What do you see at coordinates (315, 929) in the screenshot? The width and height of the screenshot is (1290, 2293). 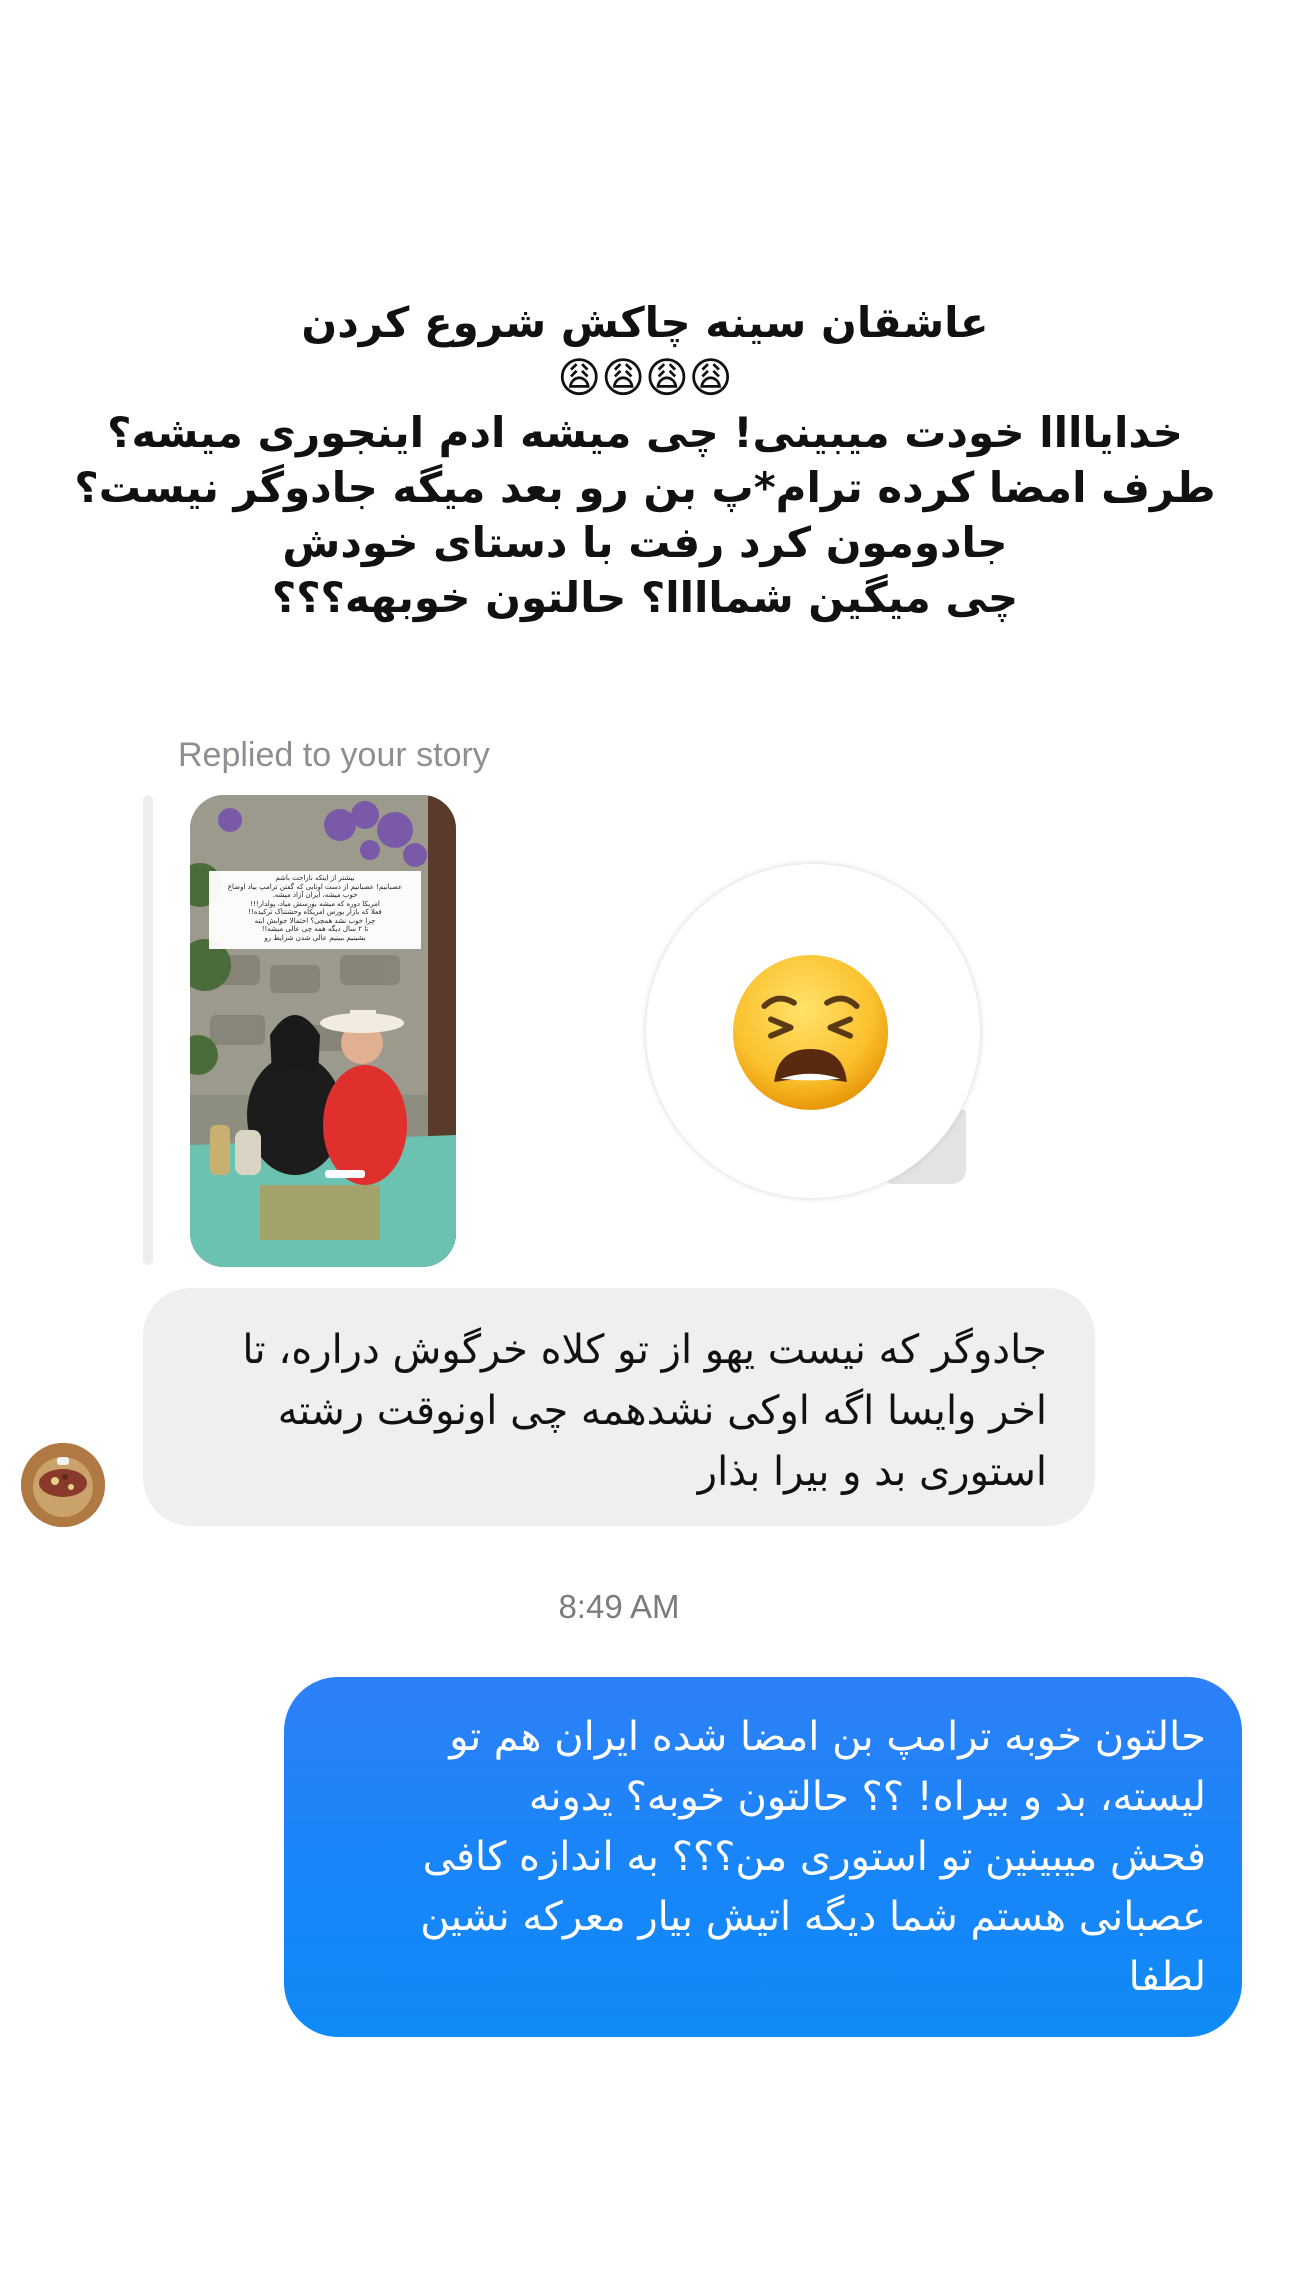 I see `thumb-text-line: تا ۲ سال دیگه همه چی عالی میشه!!` at bounding box center [315, 929].